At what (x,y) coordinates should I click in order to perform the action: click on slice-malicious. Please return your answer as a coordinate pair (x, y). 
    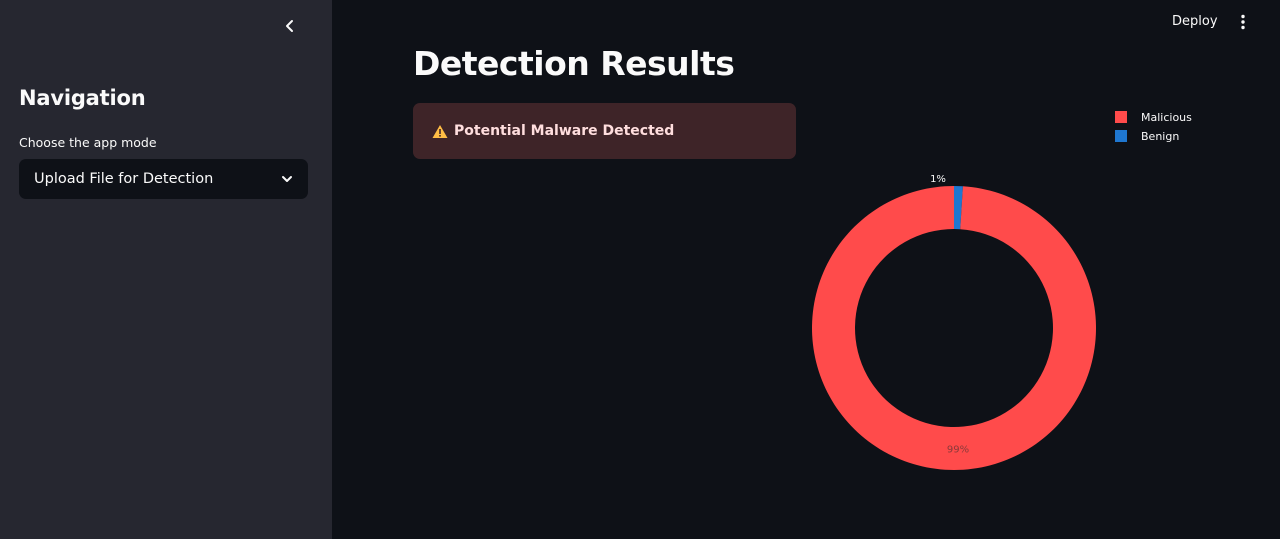
    Looking at the image, I should click on (954, 328).